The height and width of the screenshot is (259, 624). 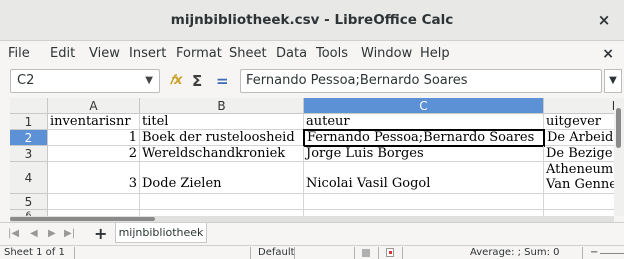 What do you see at coordinates (357, 80) in the screenshot?
I see `formula-content: Fernando Pessoa;Bernardo Soares` at bounding box center [357, 80].